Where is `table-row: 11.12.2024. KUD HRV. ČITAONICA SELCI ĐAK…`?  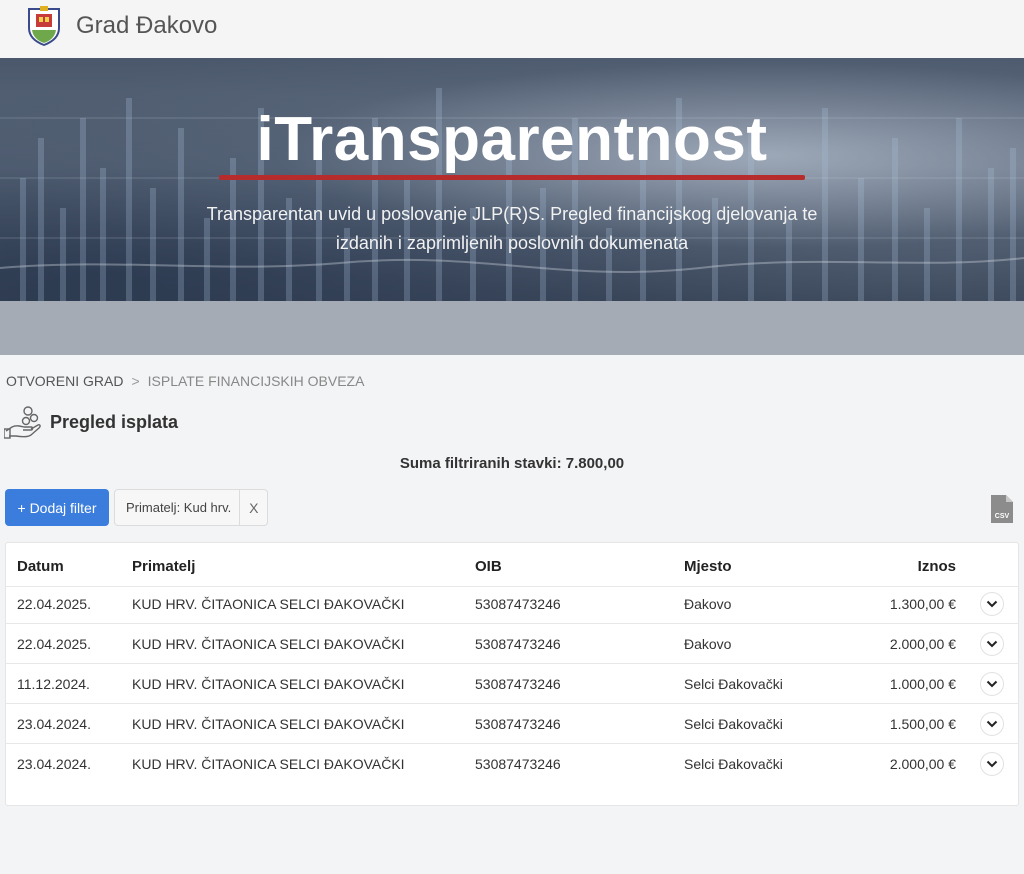 table-row: 11.12.2024. KUD HRV. ČITAONICA SELCI ĐAK… is located at coordinates (512, 684).